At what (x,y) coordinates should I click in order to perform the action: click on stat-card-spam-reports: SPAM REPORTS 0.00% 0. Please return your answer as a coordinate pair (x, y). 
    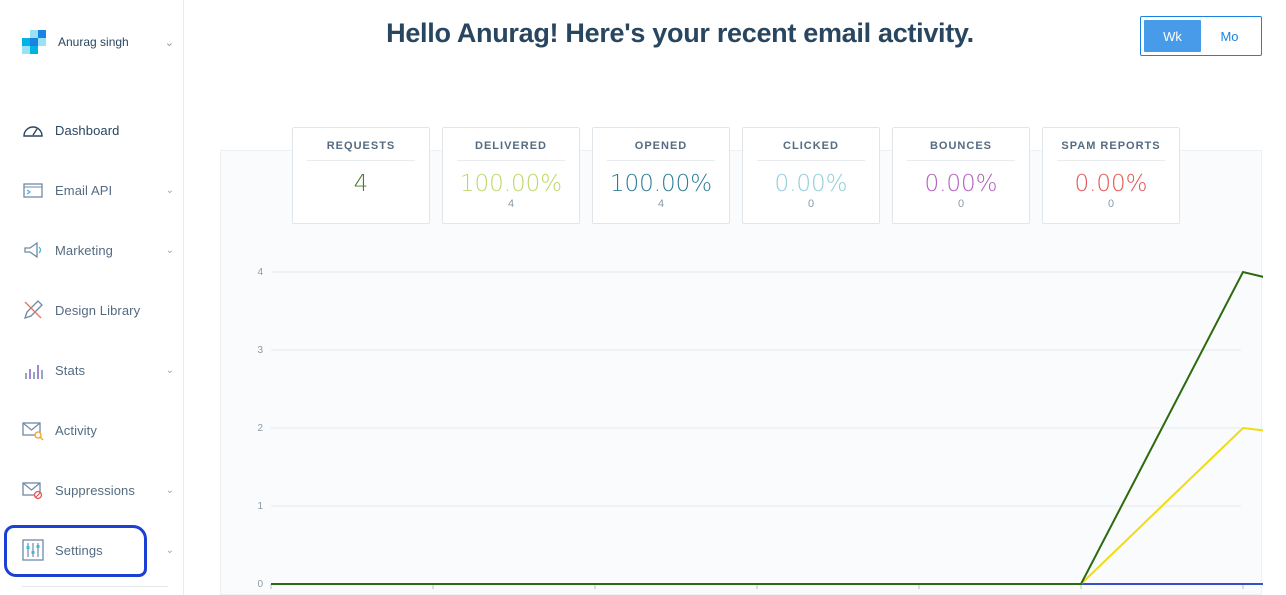
    Looking at the image, I should click on (1111, 175).